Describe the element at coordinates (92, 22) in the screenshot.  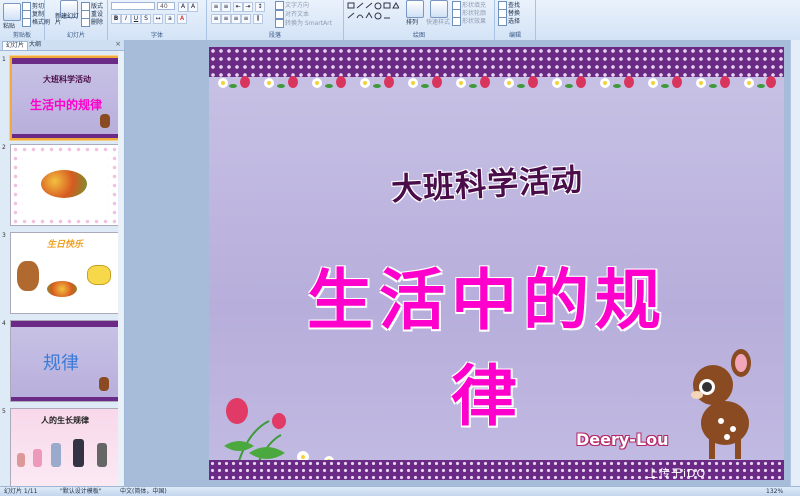
I see `delete-button: 删除` at that location.